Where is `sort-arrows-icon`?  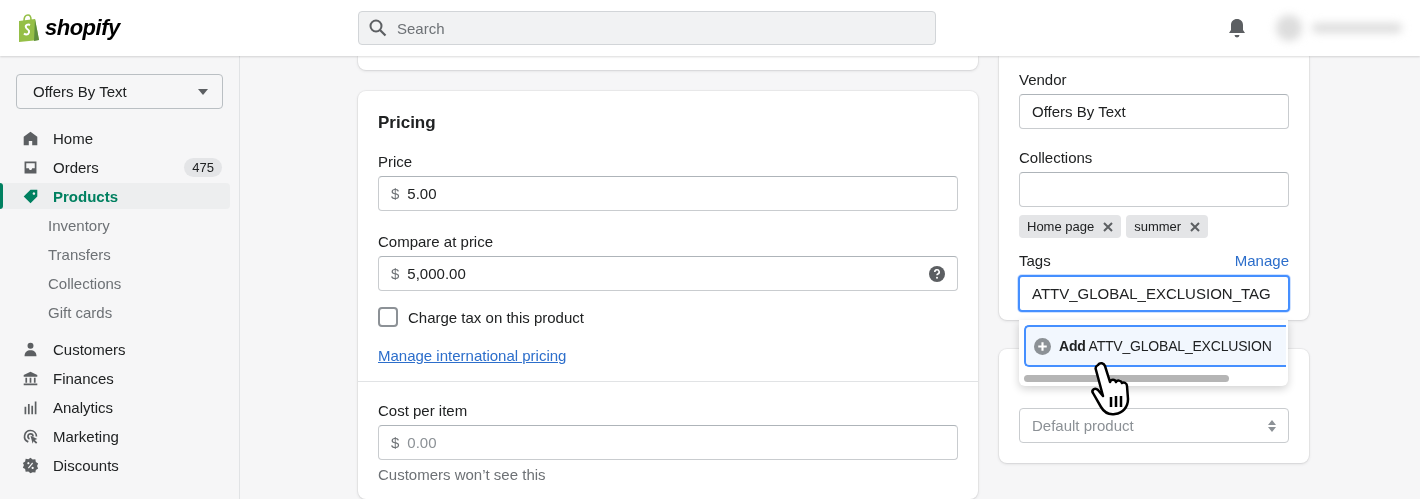
sort-arrows-icon is located at coordinates (1272, 425).